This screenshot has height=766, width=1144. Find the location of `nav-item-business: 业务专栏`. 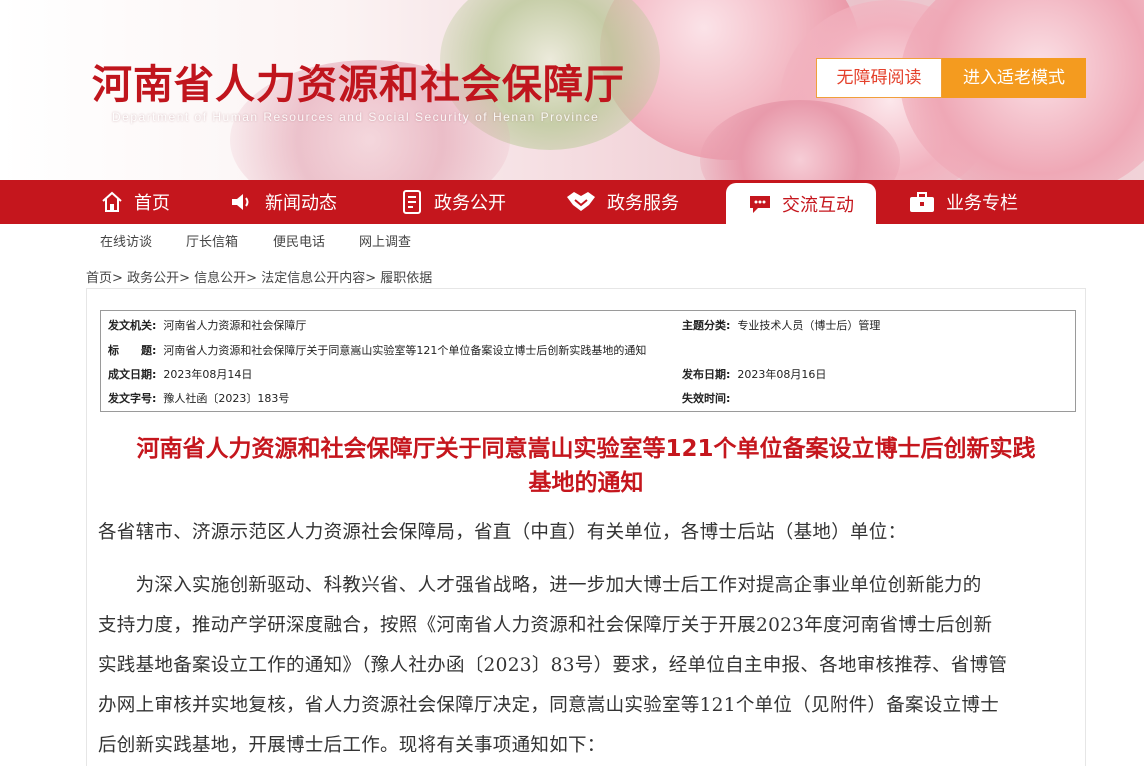

nav-item-business: 业务专栏 is located at coordinates (963, 202).